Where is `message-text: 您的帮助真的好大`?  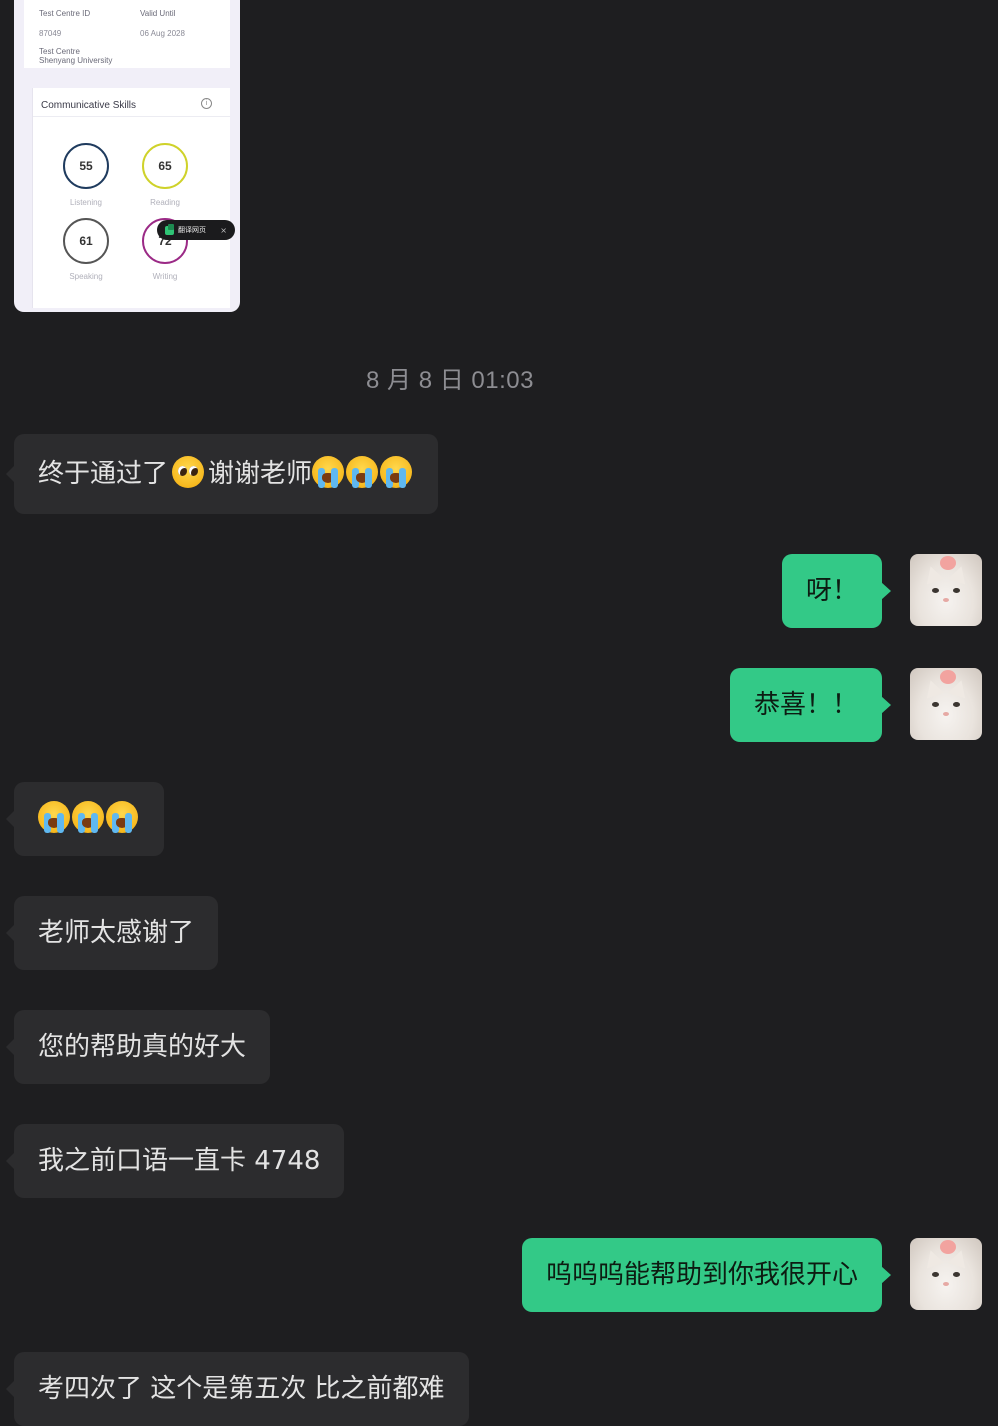 message-text: 您的帮助真的好大 is located at coordinates (142, 1047).